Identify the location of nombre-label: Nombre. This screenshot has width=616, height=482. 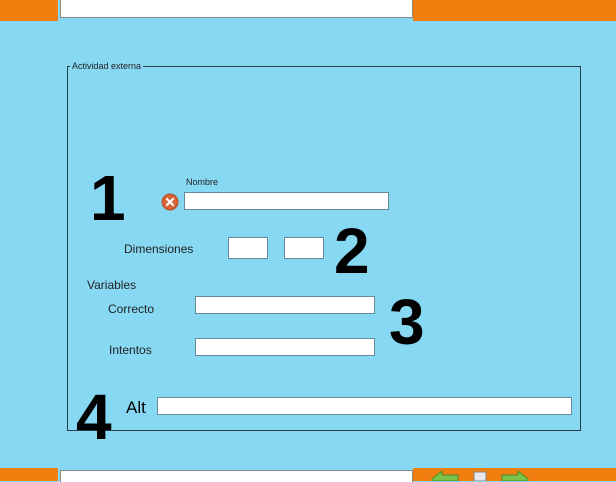
(202, 182).